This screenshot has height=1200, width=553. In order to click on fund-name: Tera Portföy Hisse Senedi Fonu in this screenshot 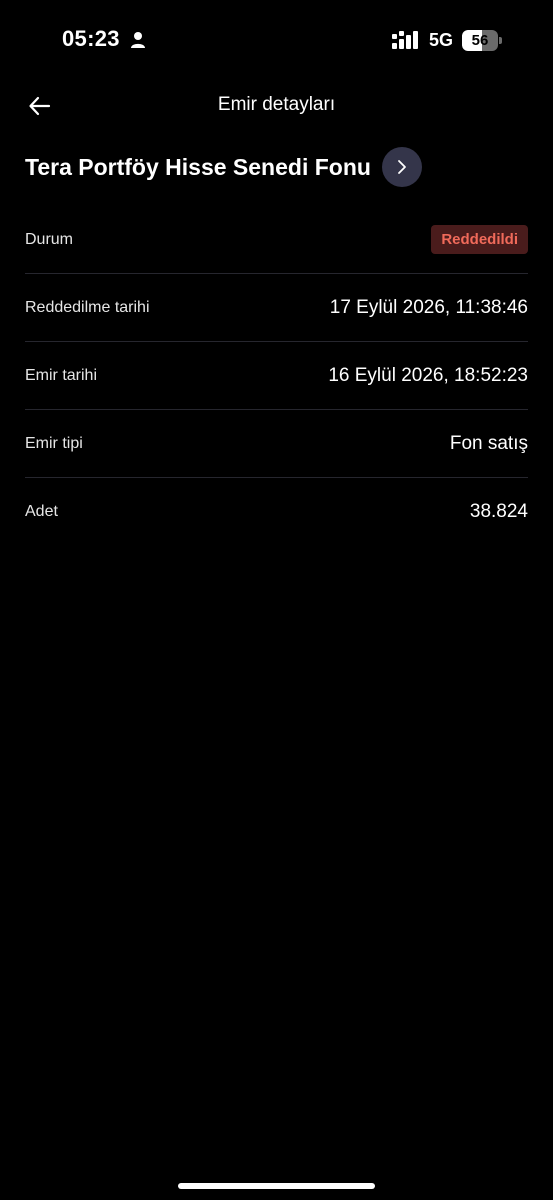, I will do `click(198, 166)`.